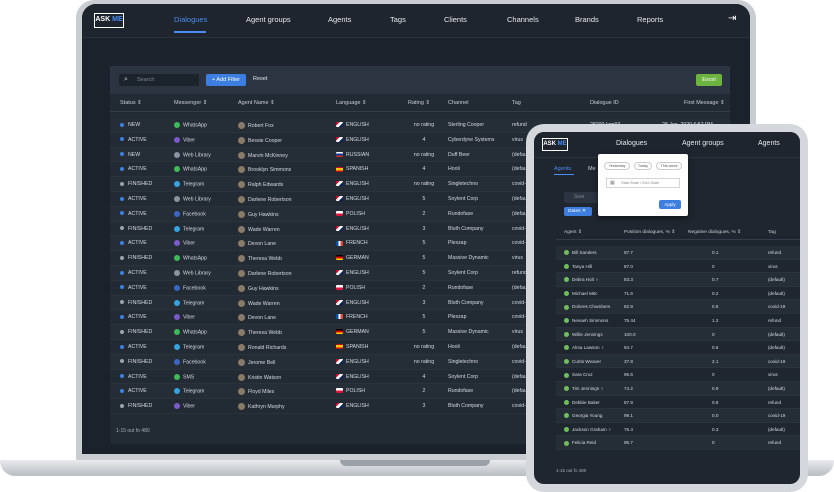 The image size is (834, 492). Describe the element at coordinates (197, 199) in the screenshot. I see `messenger-text: Web Library` at that location.